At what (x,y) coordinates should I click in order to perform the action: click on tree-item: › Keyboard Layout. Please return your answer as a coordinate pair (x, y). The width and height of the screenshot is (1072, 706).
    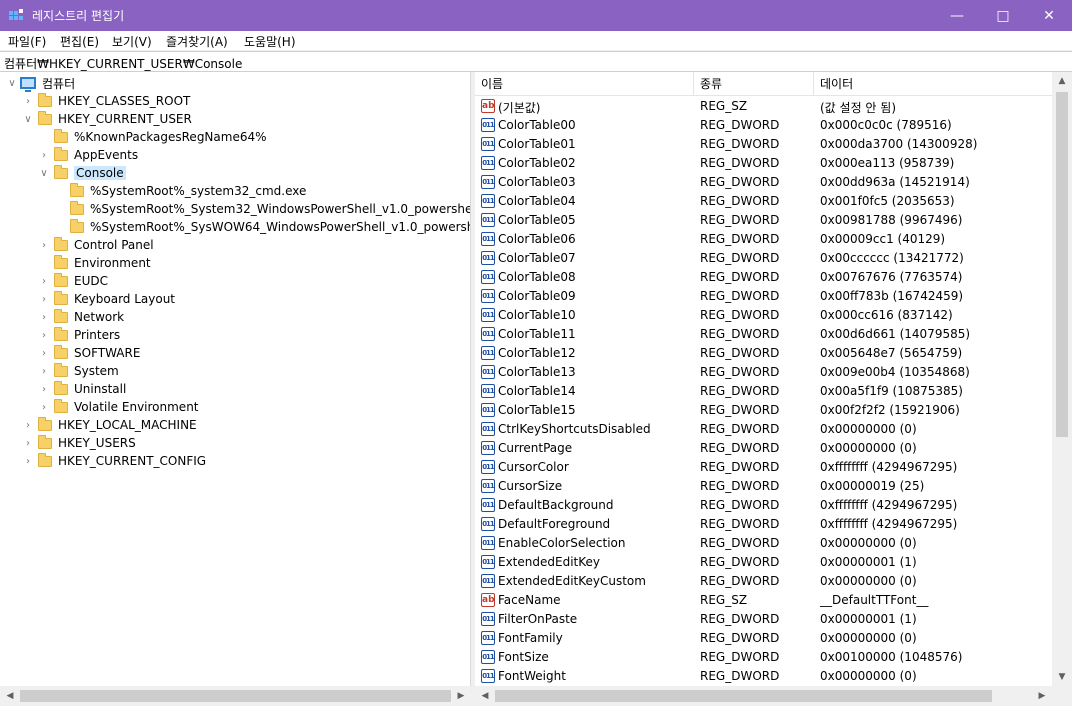
    Looking at the image, I should click on (106, 299).